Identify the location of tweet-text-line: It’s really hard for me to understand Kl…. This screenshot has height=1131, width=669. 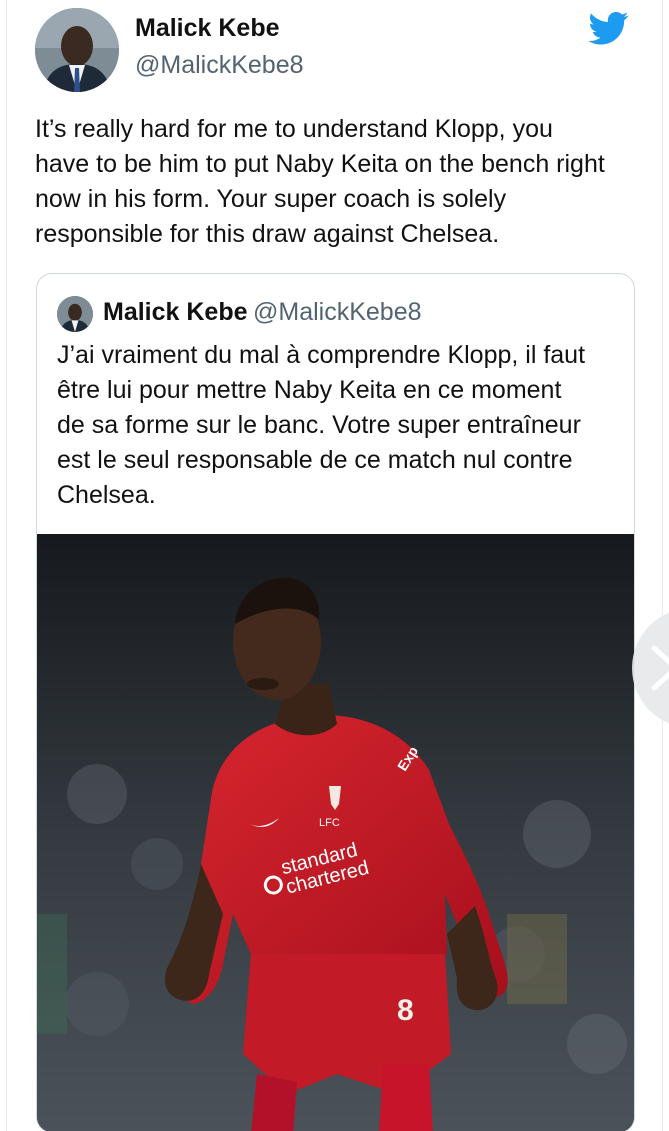
(294, 129).